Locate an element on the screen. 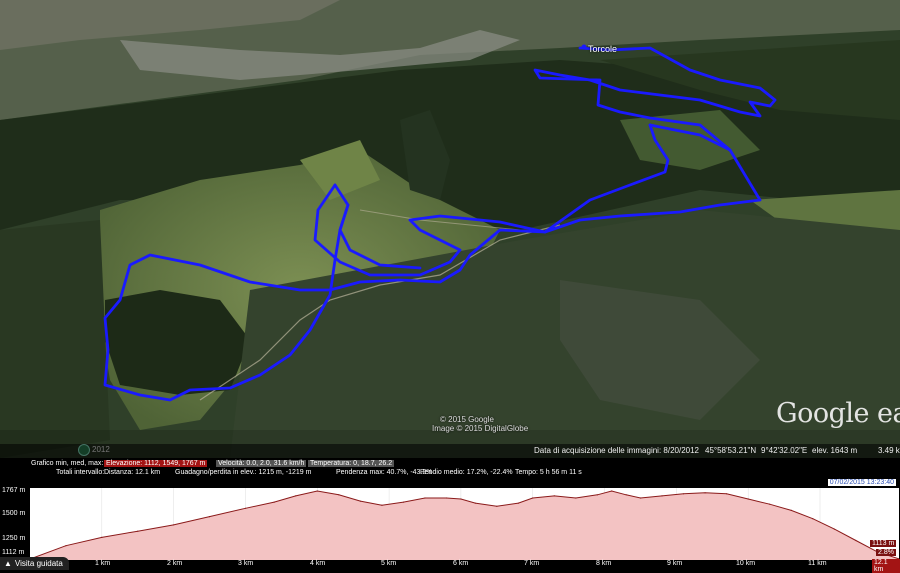 Image resolution: width=900 pixels, height=573 pixels. x-tick: 2 km is located at coordinates (175, 563).